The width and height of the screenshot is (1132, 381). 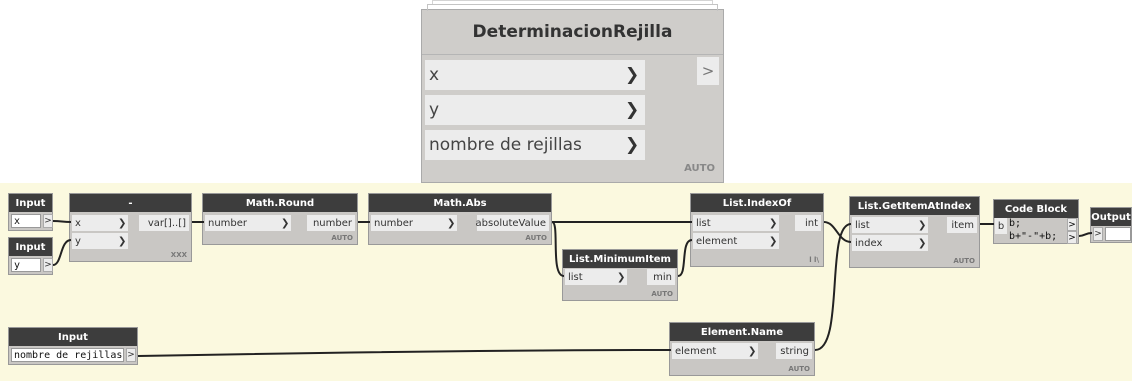 I want to click on math-round-node: Math.Round number ❯ number AUTO, so click(x=280, y=219).